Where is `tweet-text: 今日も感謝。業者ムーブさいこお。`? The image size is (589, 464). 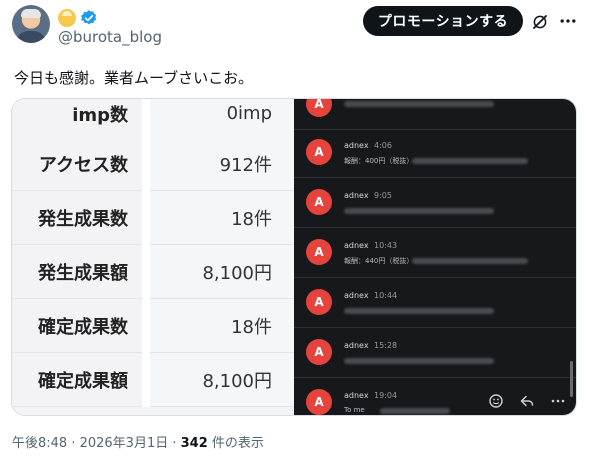
tweet-text: 今日も感謝。業者ムーブさいこお。 is located at coordinates (134, 78).